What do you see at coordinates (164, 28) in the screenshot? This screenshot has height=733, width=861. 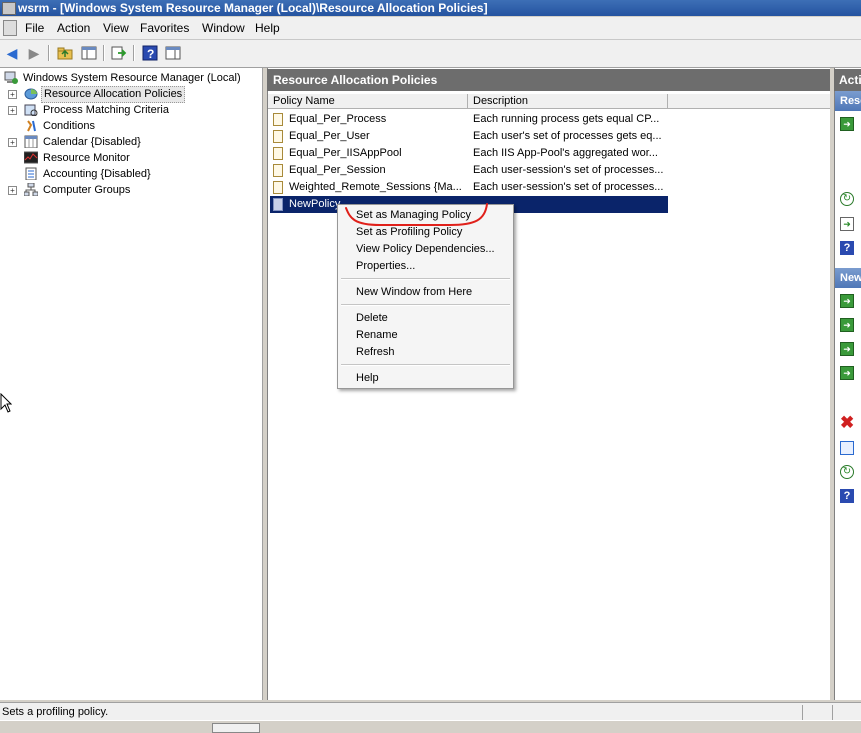 I see `menu-favorites: Favorites` at bounding box center [164, 28].